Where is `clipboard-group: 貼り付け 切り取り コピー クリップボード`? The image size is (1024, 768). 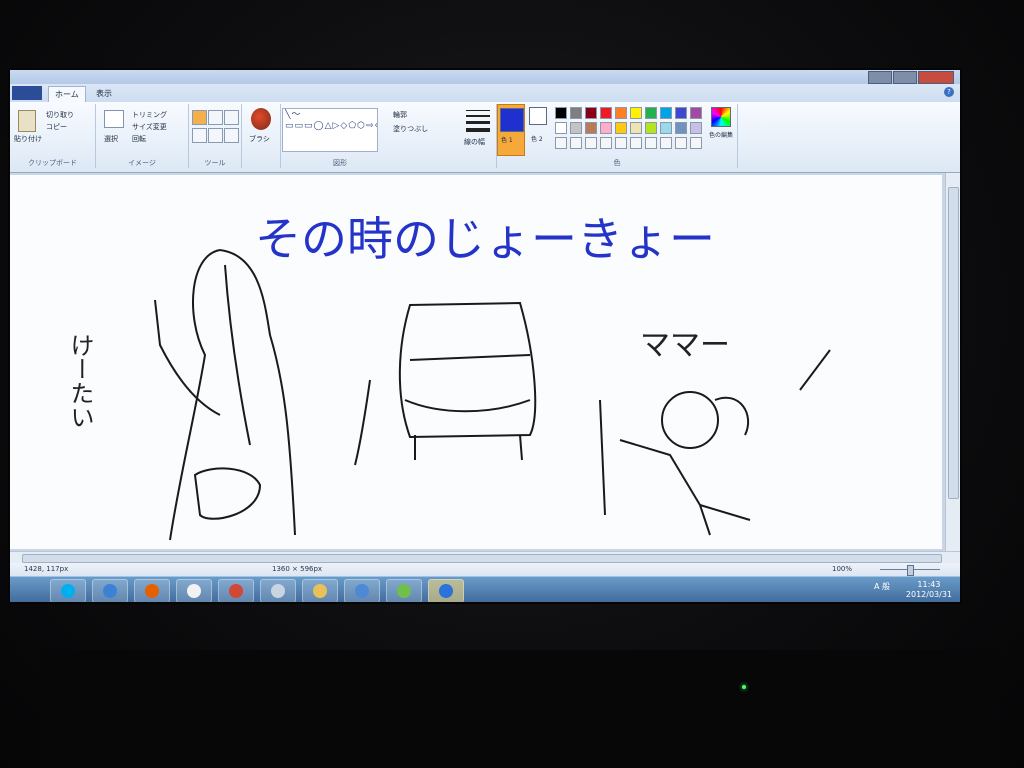 clipboard-group: 貼り付け 切り取り コピー クリップボード is located at coordinates (53, 136).